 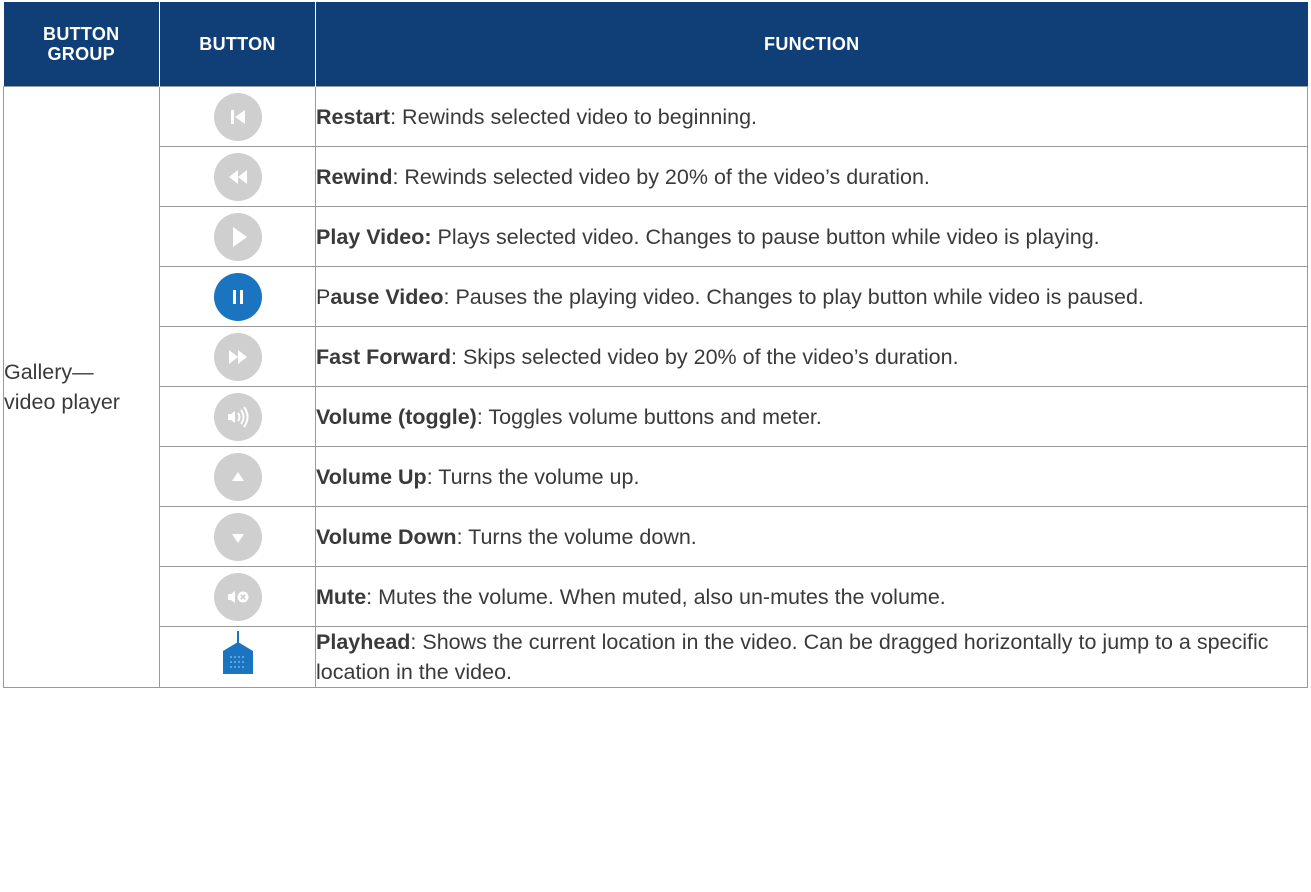 What do you see at coordinates (237, 44) in the screenshot?
I see `header-button: BUTTON` at bounding box center [237, 44].